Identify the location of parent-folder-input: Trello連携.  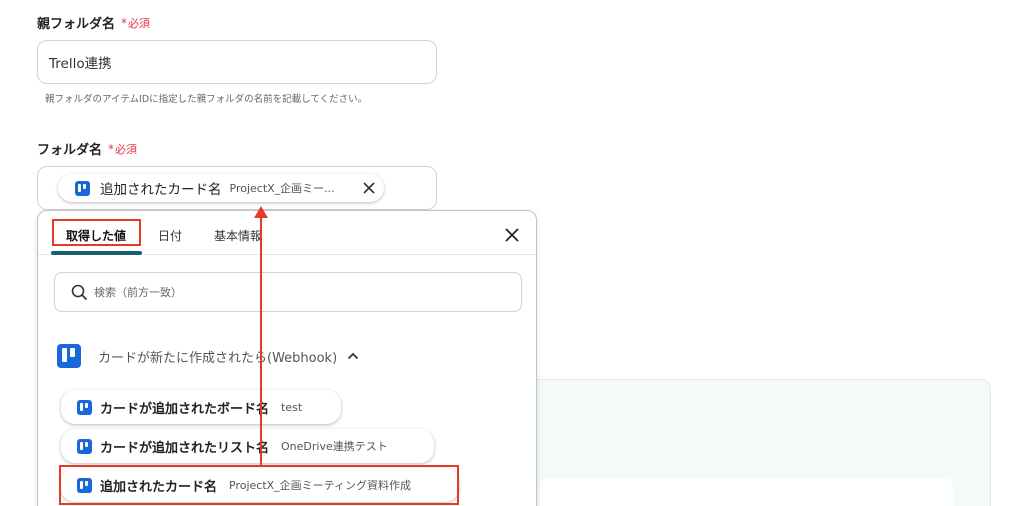
(237, 62).